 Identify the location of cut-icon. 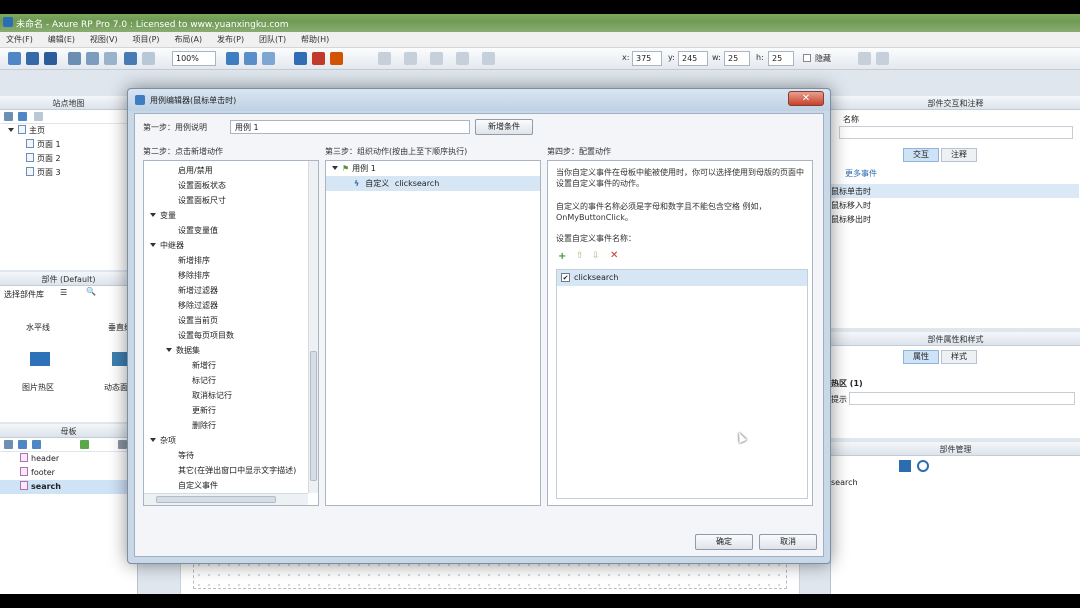
(74, 58).